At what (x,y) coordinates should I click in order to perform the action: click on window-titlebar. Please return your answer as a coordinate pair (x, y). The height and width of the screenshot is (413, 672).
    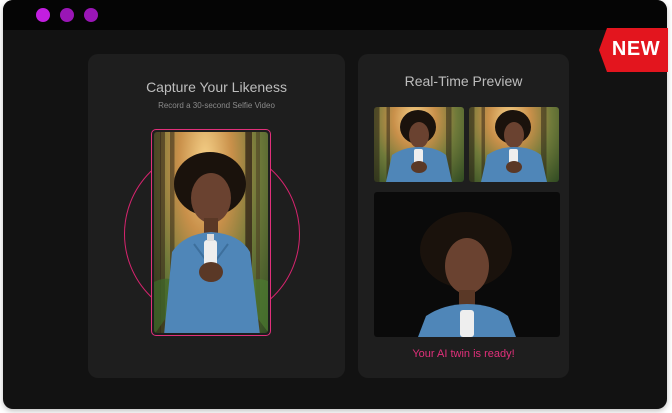
    Looking at the image, I should click on (335, 15).